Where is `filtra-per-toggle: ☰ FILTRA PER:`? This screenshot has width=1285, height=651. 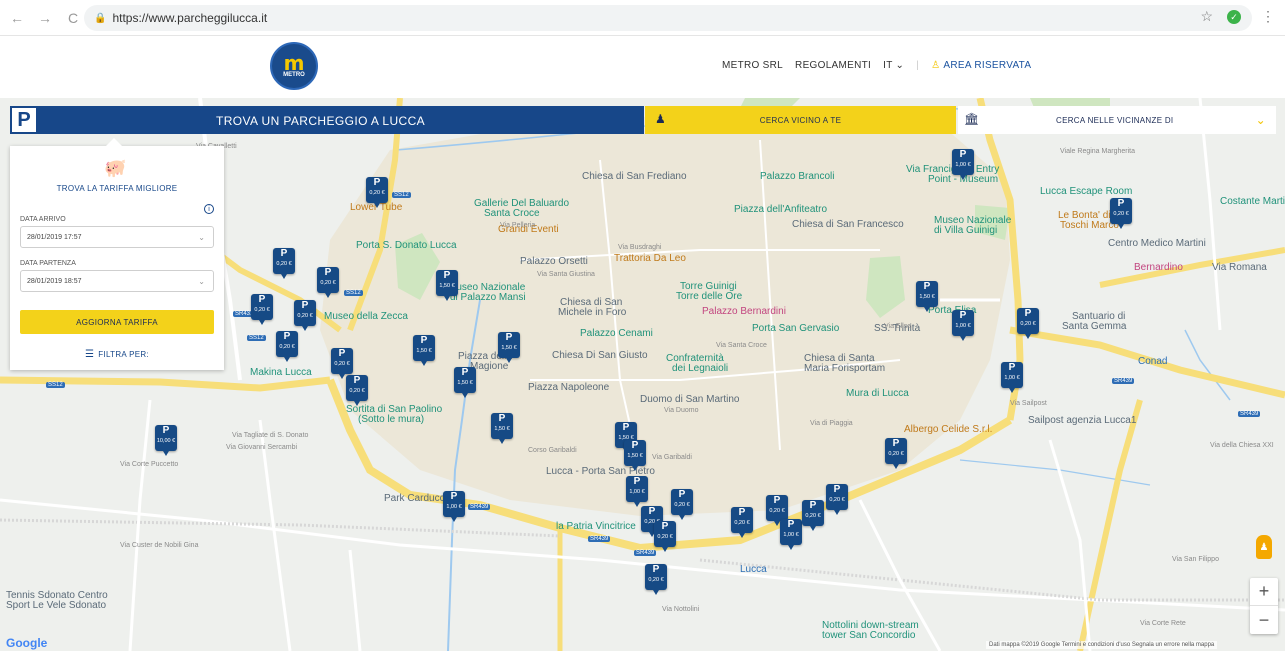
filtra-per-toggle: ☰ FILTRA PER: is located at coordinates (117, 354).